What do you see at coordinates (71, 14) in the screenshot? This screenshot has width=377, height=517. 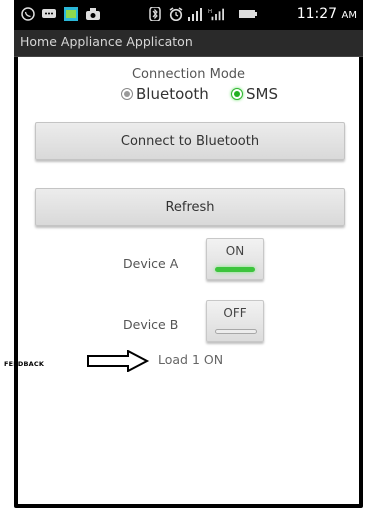 I see `image-icon` at bounding box center [71, 14].